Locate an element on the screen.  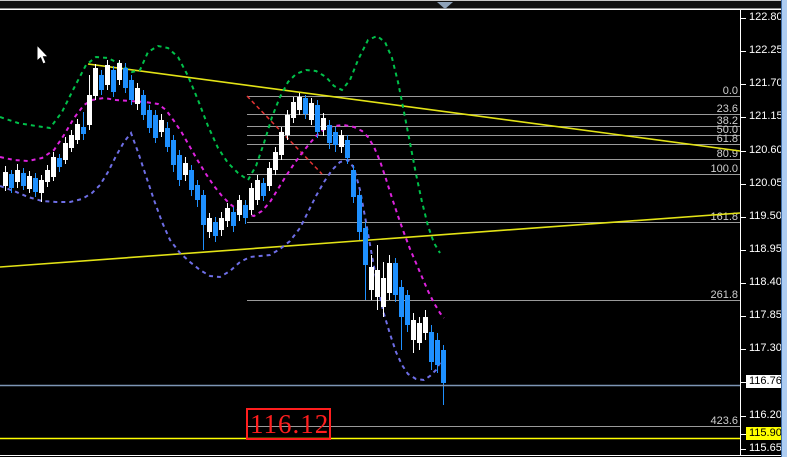
fib-level-label: 23.6 is located at coordinates (727, 109).